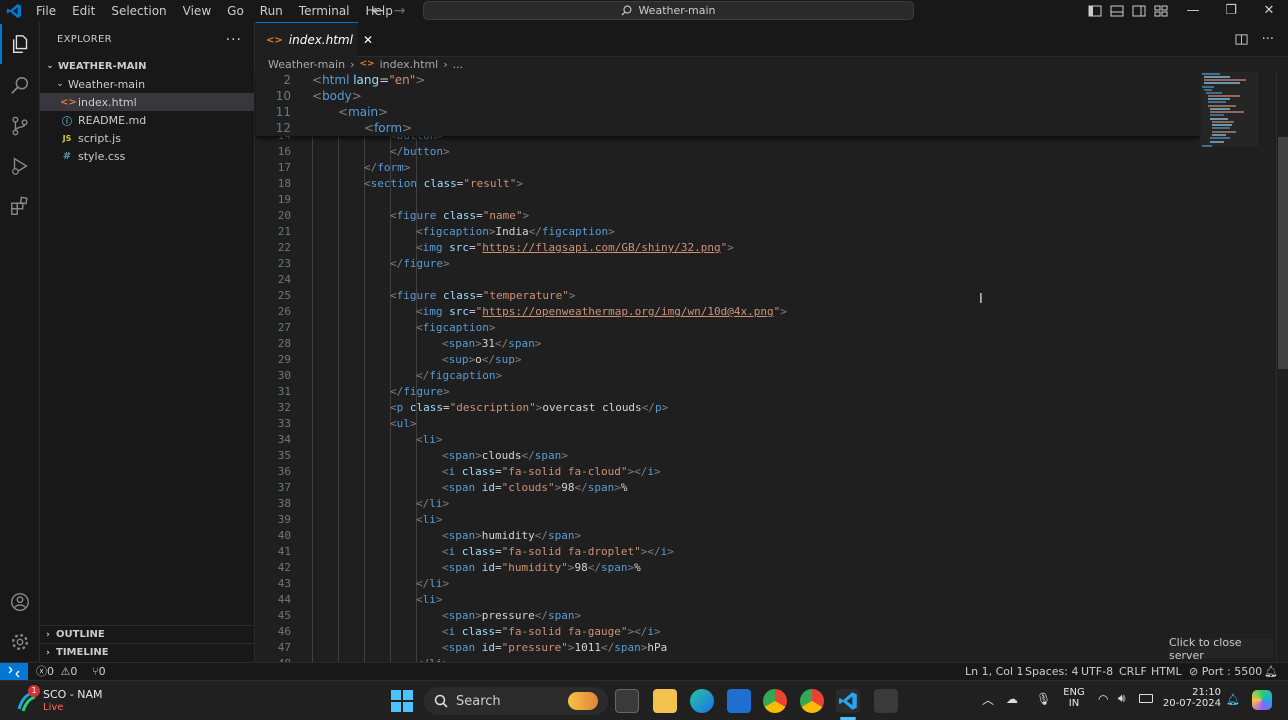 Image resolution: width=1288 pixels, height=720 pixels. I want to click on snipping-tool-icon, so click(886, 701).